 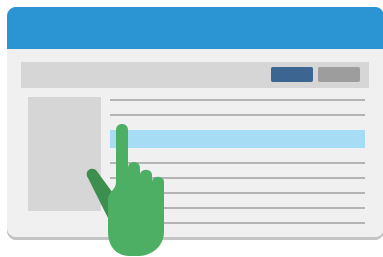 I want to click on toolbar, so click(x=195, y=75).